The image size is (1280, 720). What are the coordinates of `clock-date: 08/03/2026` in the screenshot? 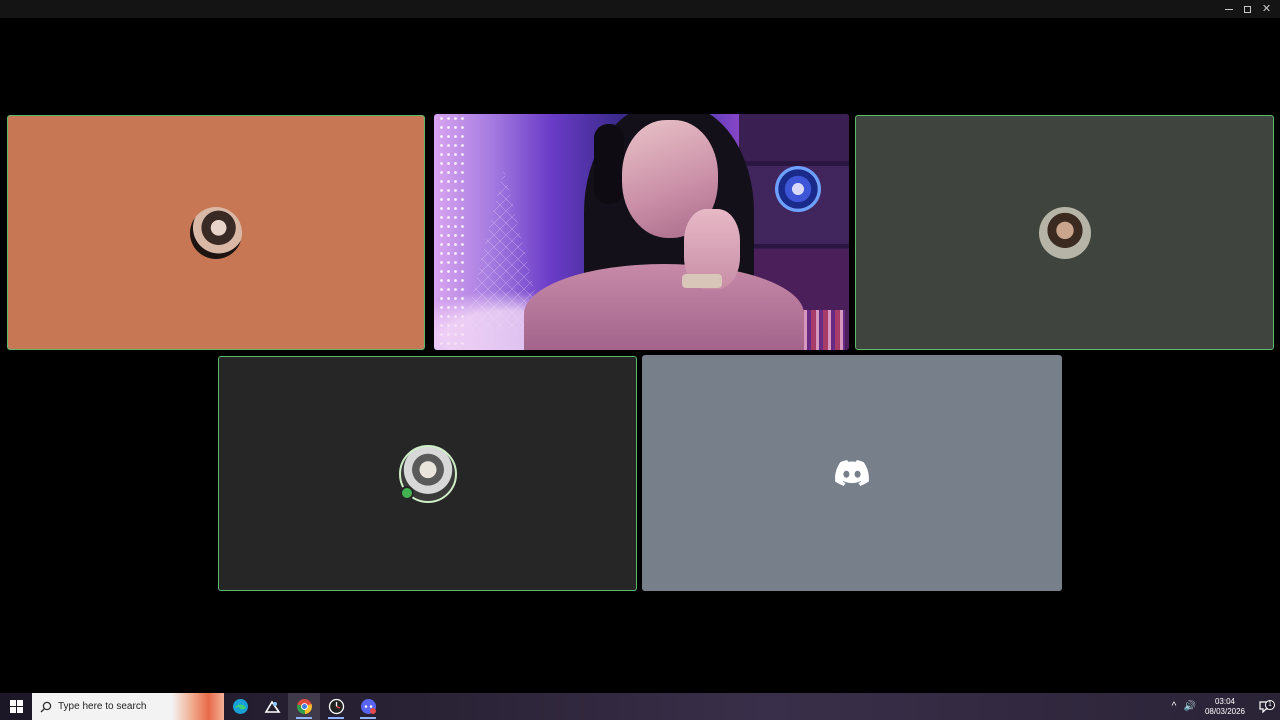 It's located at (1225, 711).